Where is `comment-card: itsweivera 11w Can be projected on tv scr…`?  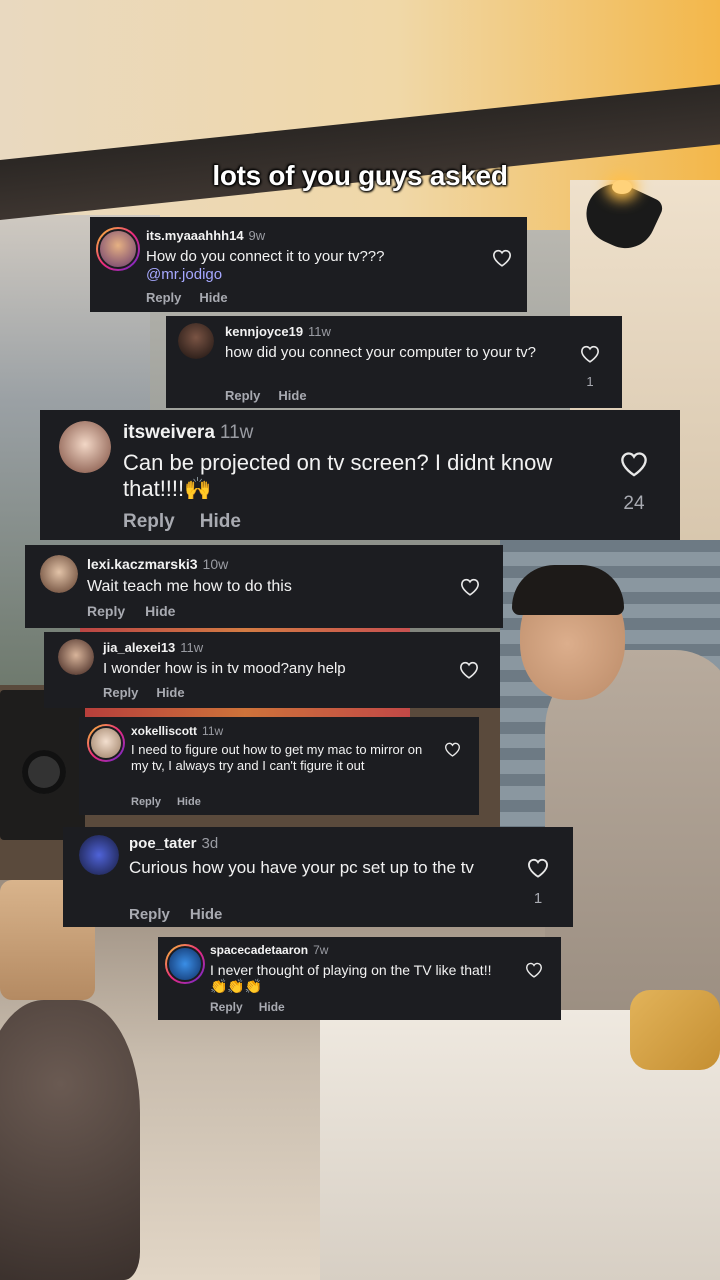 comment-card: itsweivera 11w Can be projected on tv scr… is located at coordinates (360, 475).